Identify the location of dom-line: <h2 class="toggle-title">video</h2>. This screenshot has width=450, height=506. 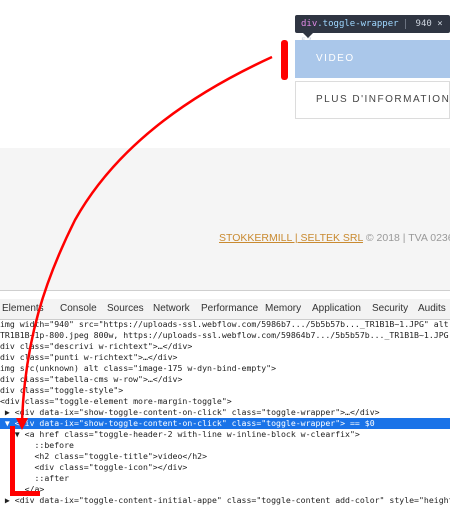
(225, 456).